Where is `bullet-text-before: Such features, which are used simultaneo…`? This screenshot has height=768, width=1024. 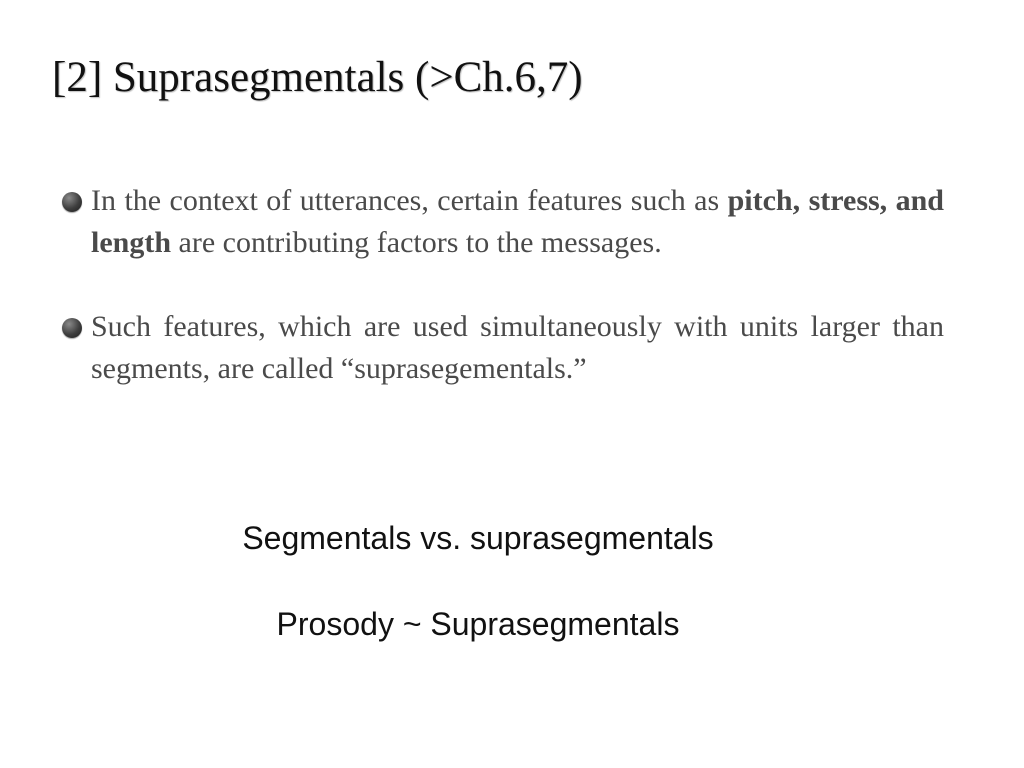 bullet-text-before: Such features, which are used simultaneo… is located at coordinates (517, 347).